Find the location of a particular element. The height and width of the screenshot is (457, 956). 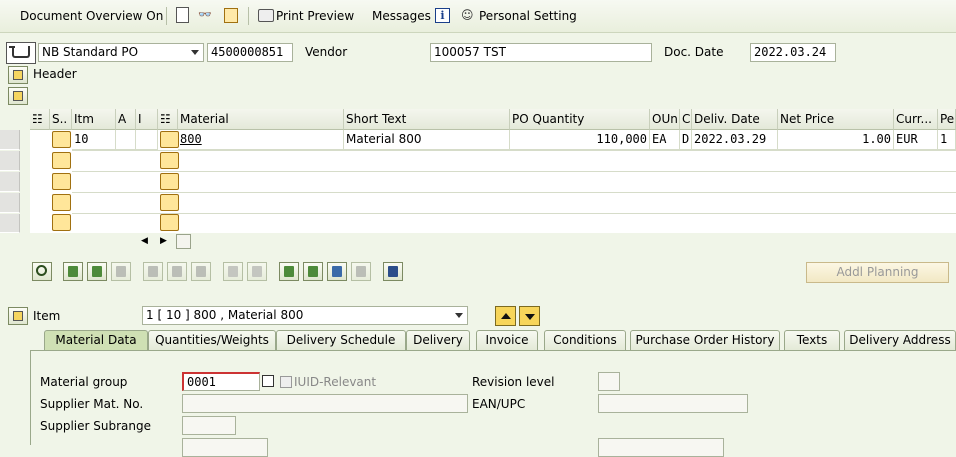

layout-button is located at coordinates (257, 271).